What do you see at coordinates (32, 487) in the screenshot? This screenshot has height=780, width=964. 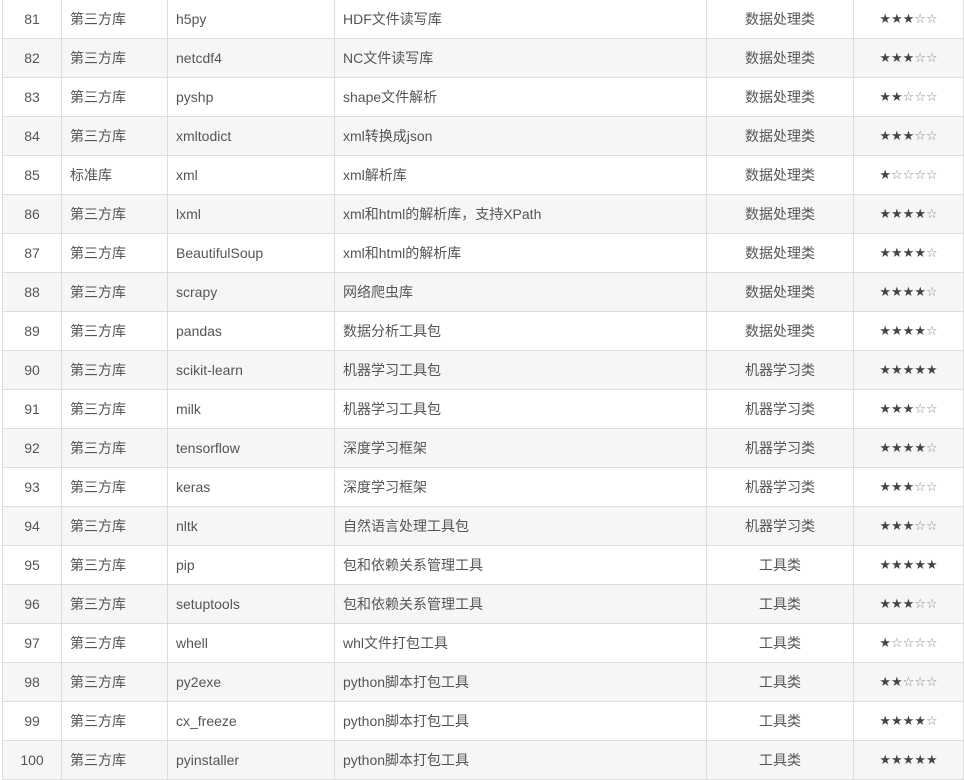 I see `row-number: 93` at bounding box center [32, 487].